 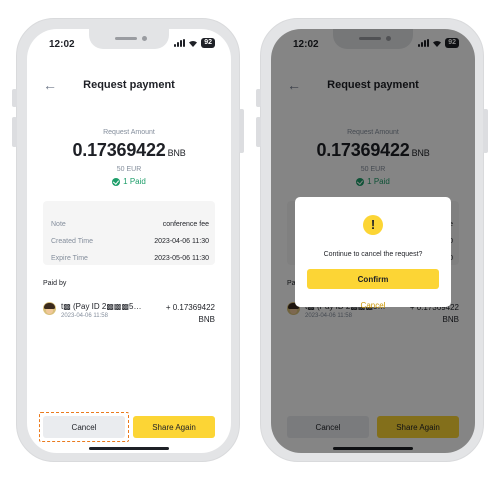 What do you see at coordinates (84, 316) in the screenshot?
I see `payer-time: 2023-04-06 11:58` at bounding box center [84, 316].